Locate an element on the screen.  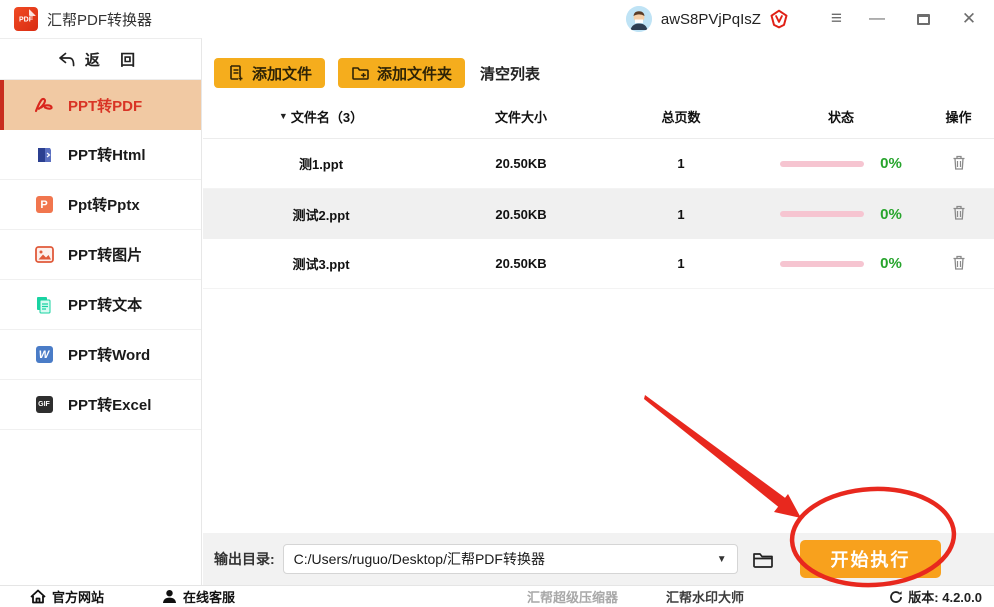
add-file-button: 添加文件 is located at coordinates (270, 73).